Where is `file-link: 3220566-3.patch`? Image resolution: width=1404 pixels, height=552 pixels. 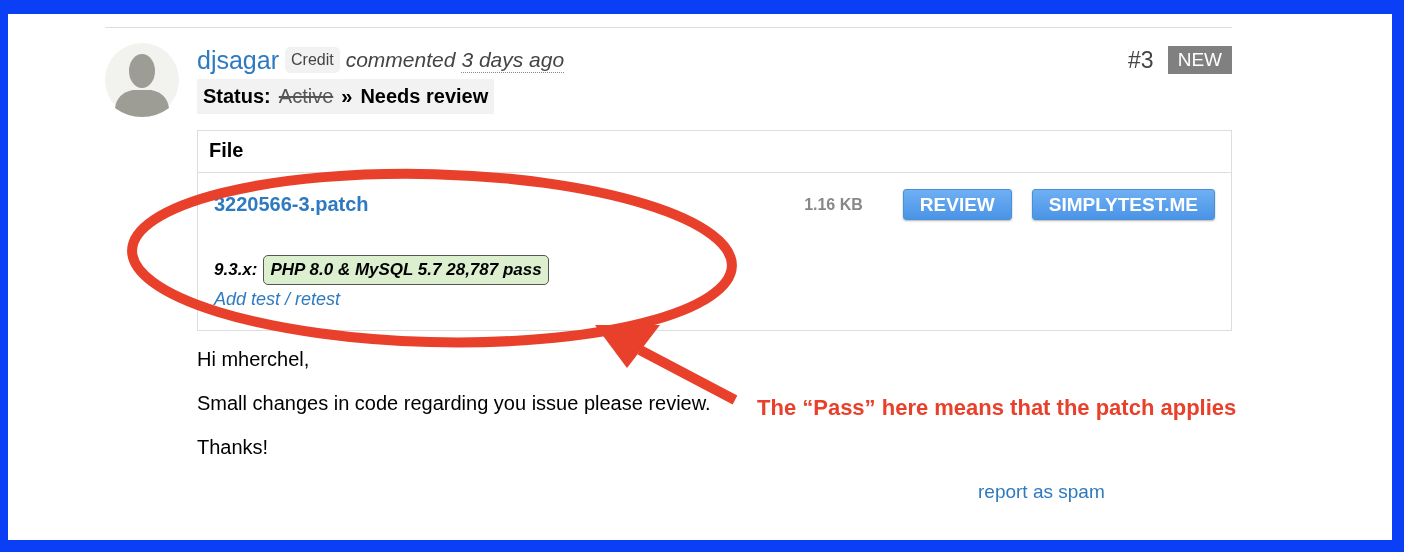 file-link: 3220566-3.patch is located at coordinates (291, 204).